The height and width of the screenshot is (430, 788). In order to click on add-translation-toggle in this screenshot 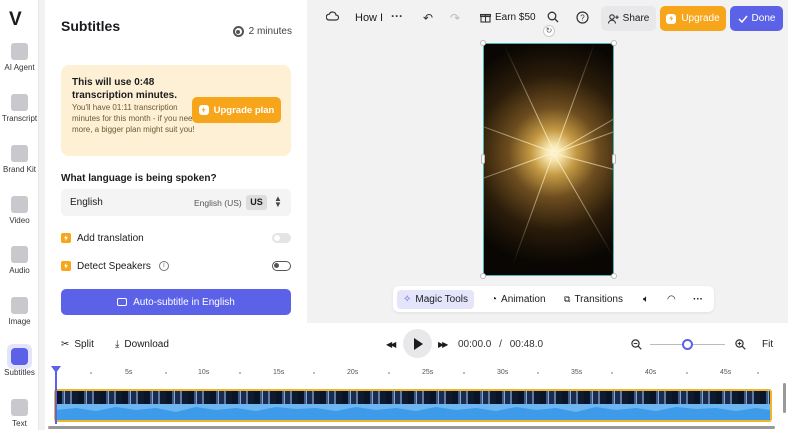, I will do `click(281, 238)`.